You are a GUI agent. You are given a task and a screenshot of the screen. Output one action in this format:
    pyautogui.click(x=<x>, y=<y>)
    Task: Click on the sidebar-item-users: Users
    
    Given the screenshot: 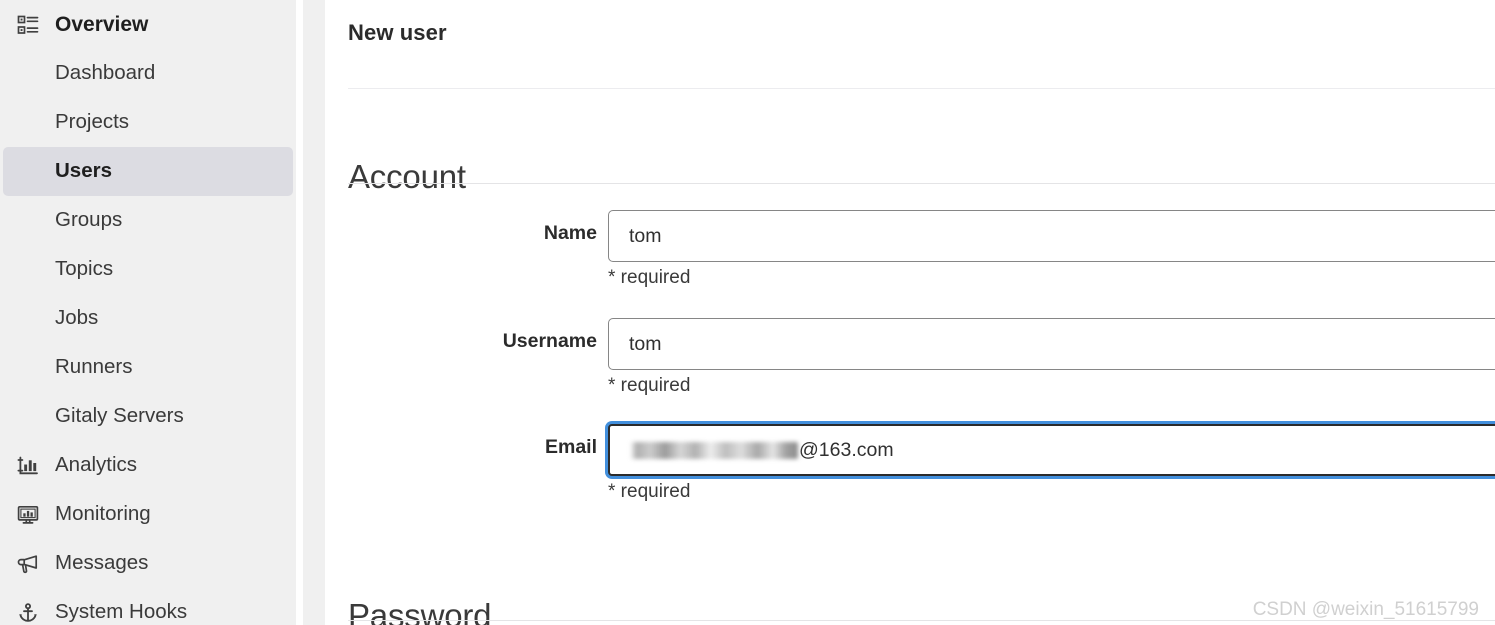 What is the action you would take?
    pyautogui.click(x=148, y=171)
    